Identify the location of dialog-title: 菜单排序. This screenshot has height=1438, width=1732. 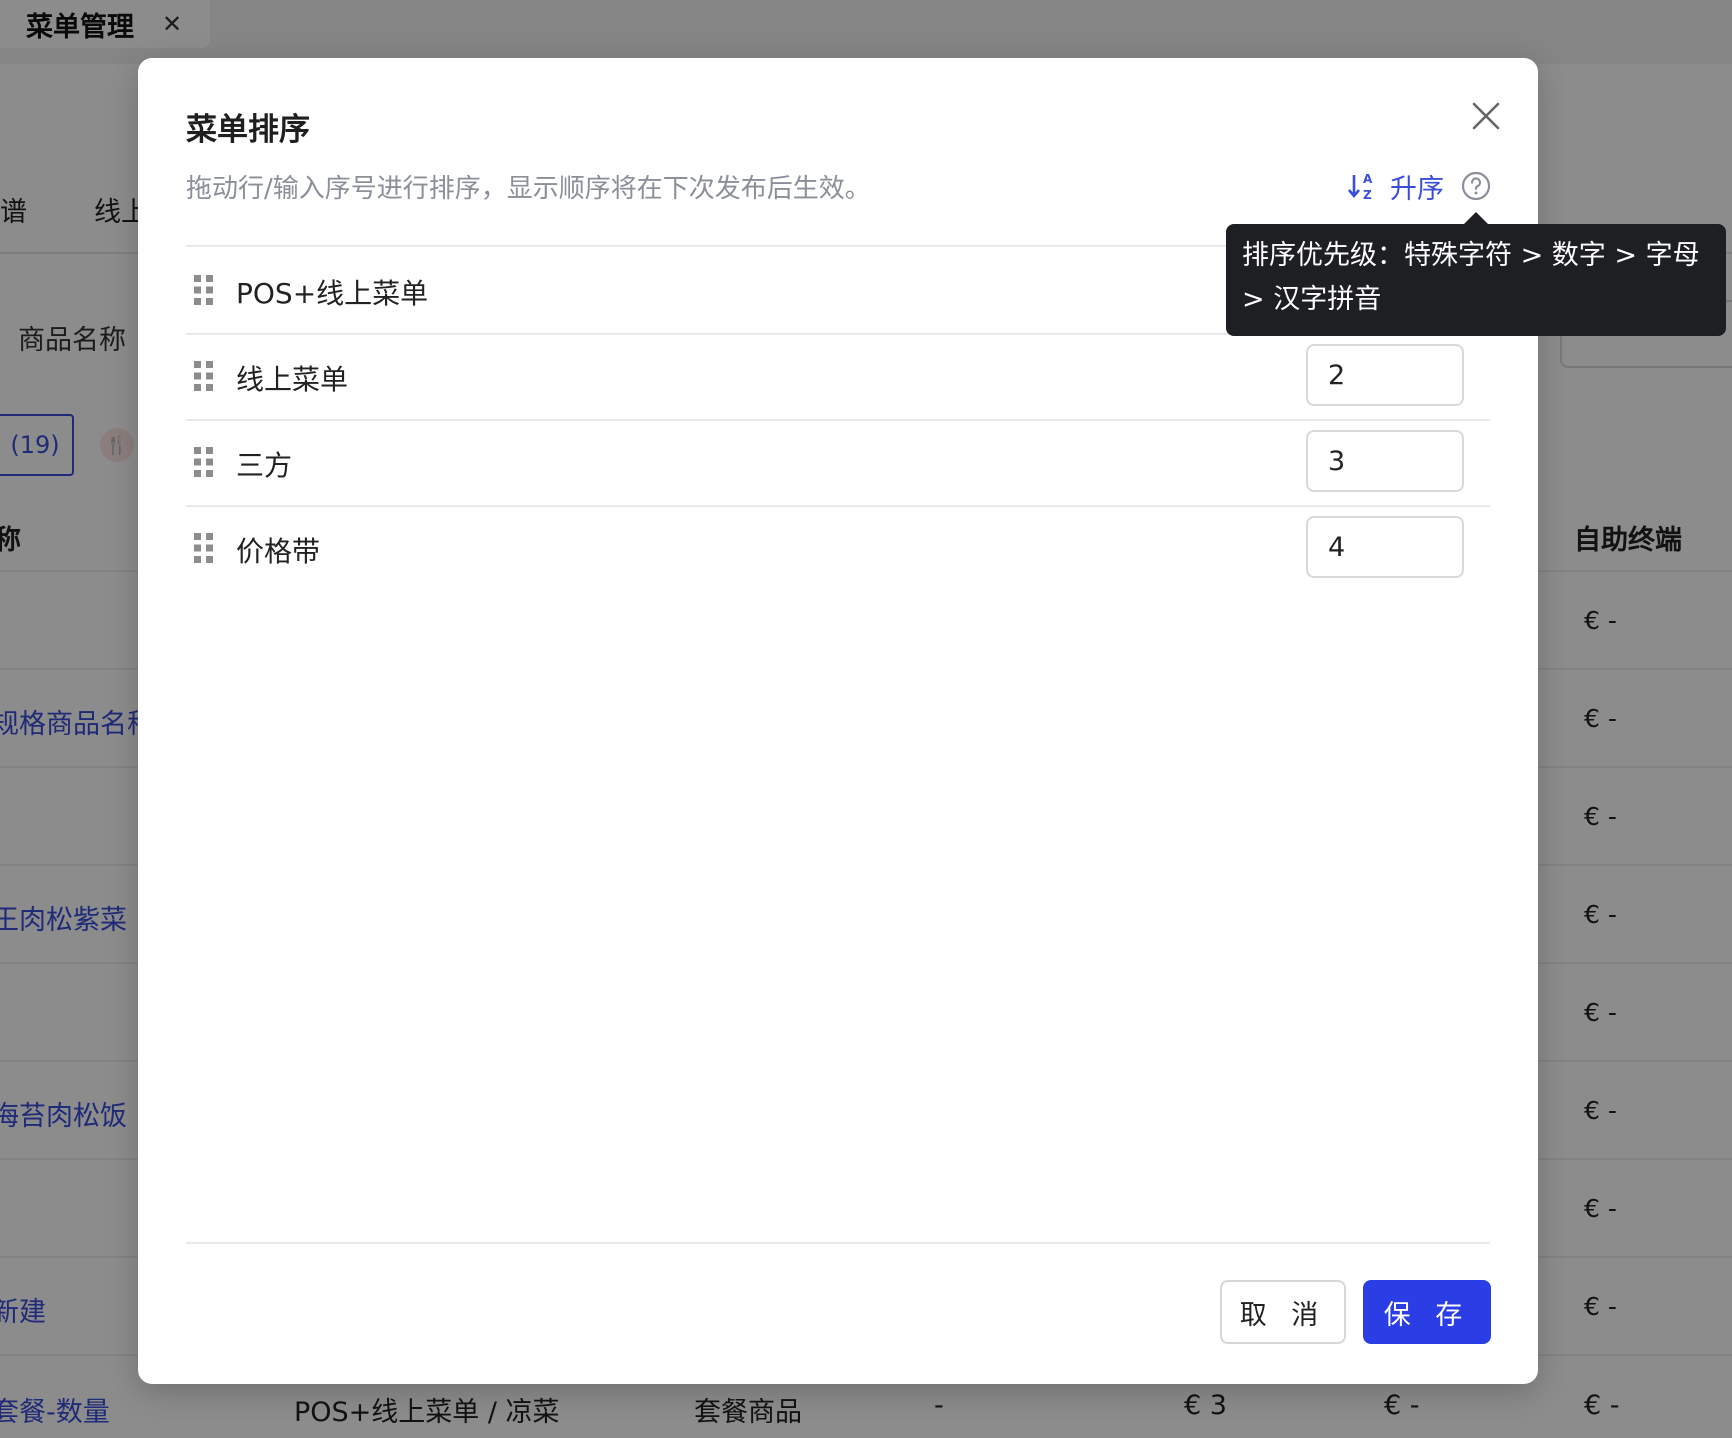
(248, 130).